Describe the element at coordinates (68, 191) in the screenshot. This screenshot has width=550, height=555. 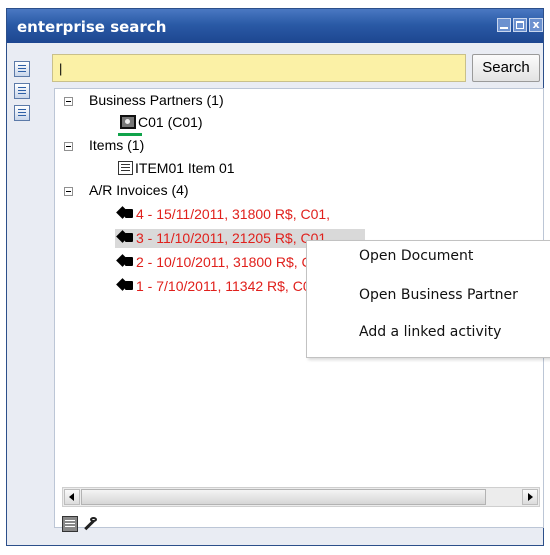
I see `collapse-invoices-icon` at that location.